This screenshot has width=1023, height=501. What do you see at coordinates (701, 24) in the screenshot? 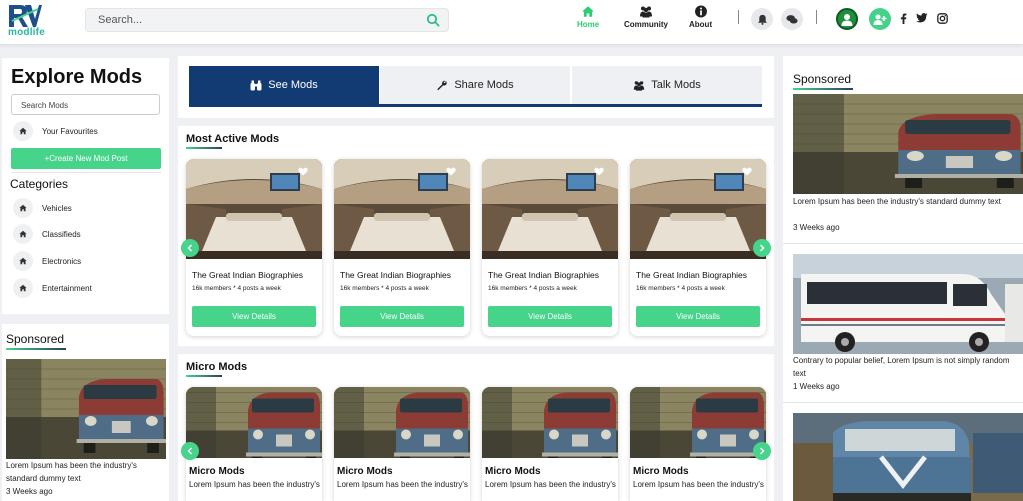
I see `nav-about-label: About` at bounding box center [701, 24].